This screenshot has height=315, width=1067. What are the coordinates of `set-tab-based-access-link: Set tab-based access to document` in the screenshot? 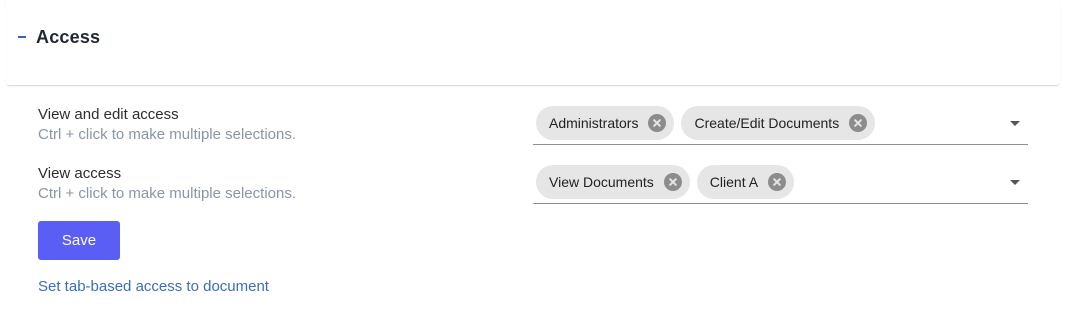 It's located at (153, 286).